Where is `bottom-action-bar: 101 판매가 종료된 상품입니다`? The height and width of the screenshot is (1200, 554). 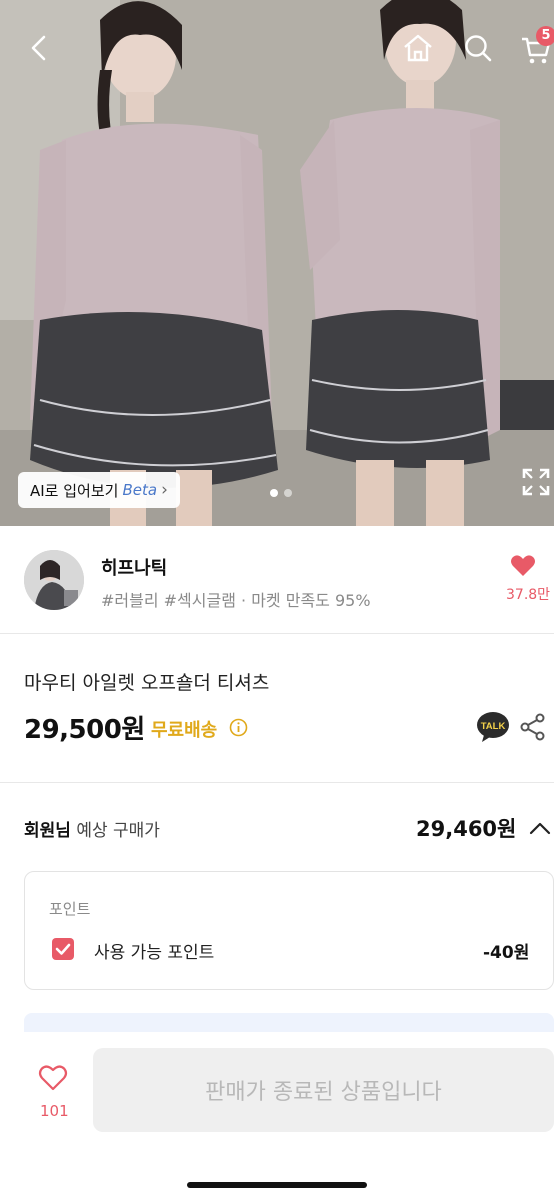 bottom-action-bar: 101 판매가 종료된 상품입니다 is located at coordinates (277, 1116).